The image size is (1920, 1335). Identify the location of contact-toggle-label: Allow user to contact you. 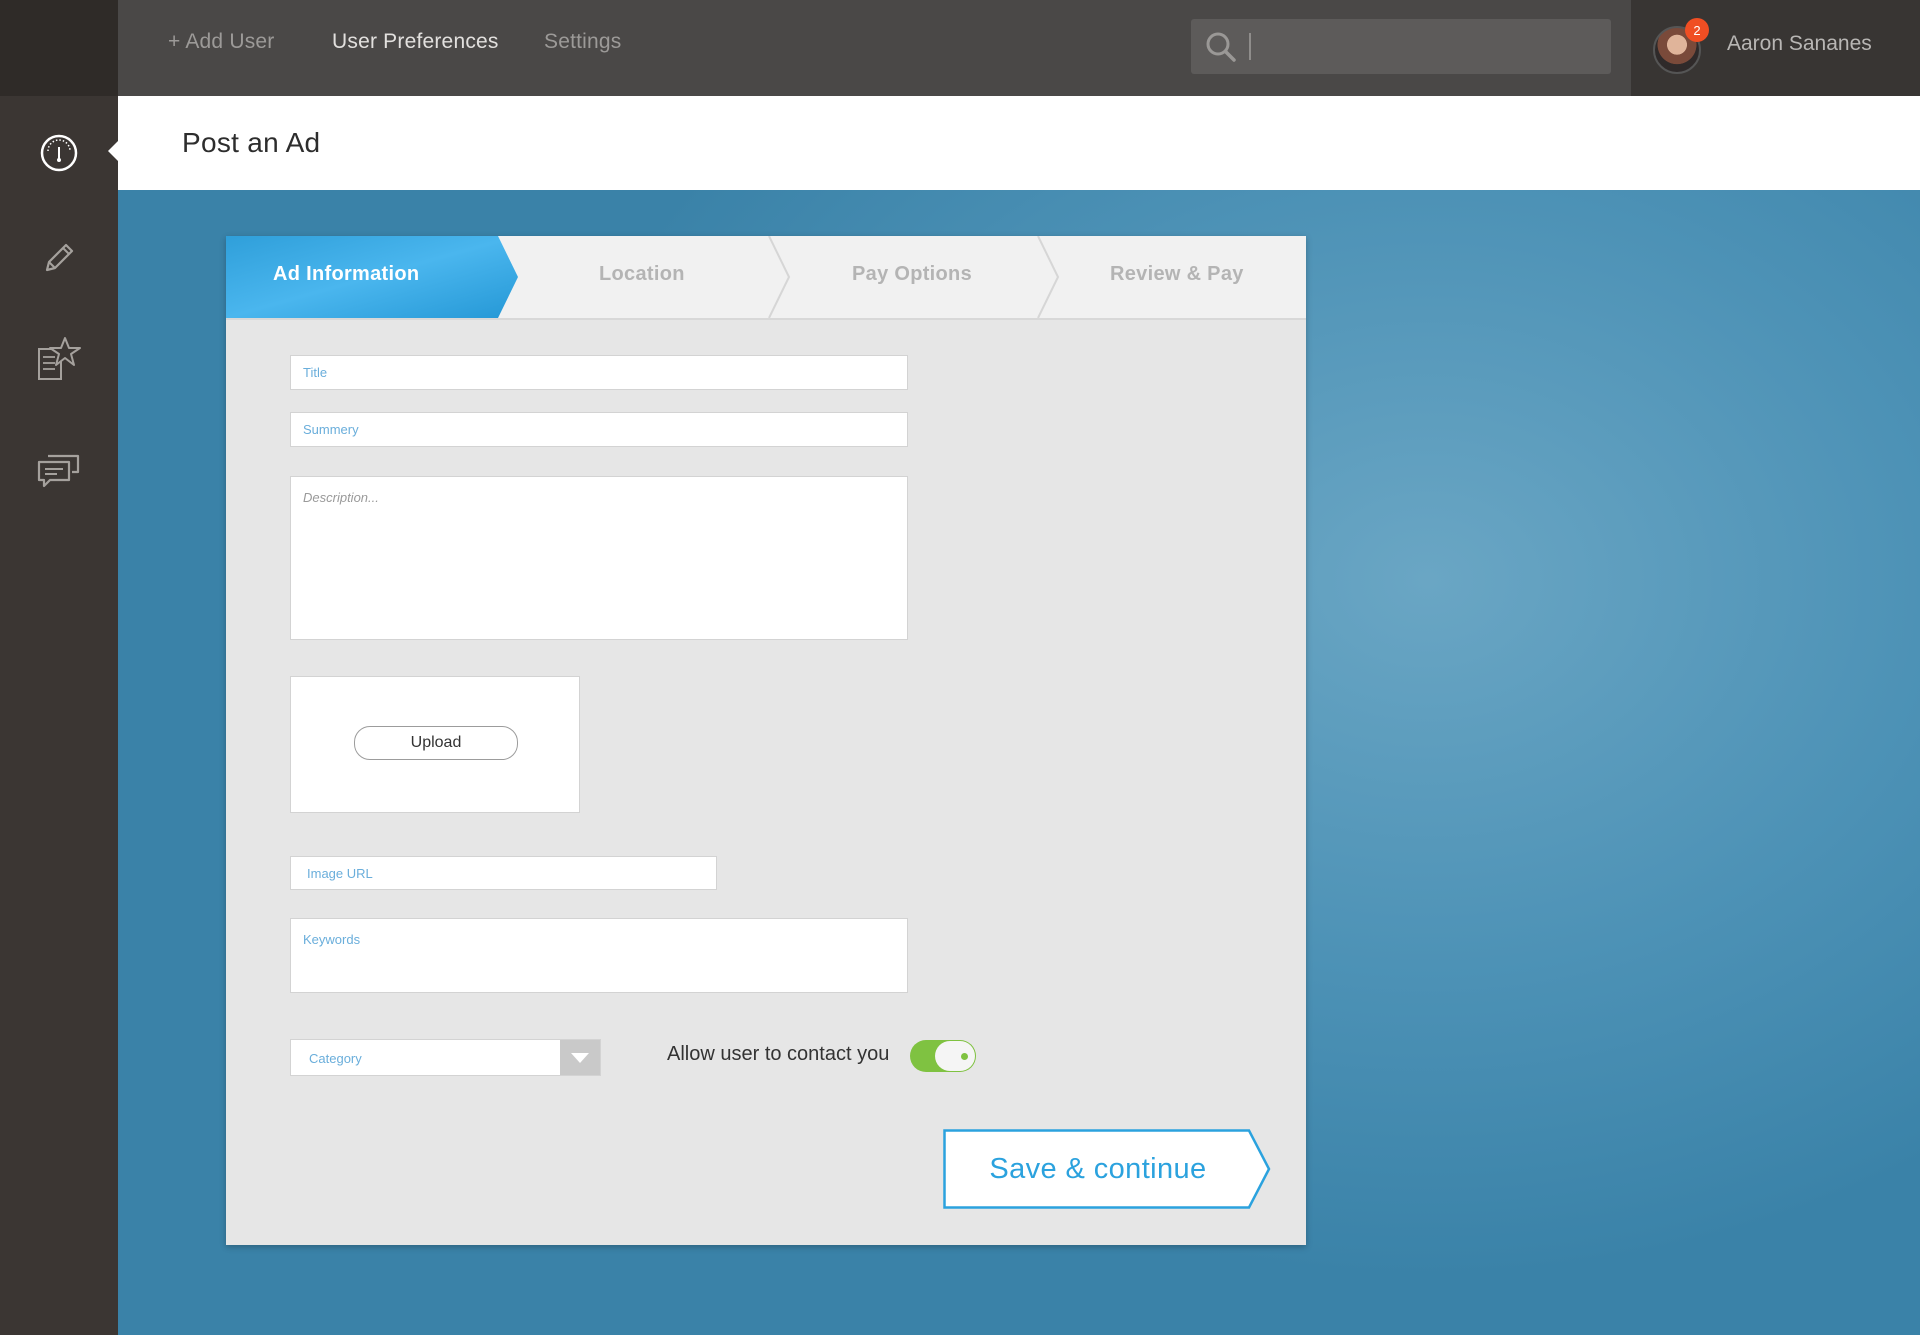
(778, 1054).